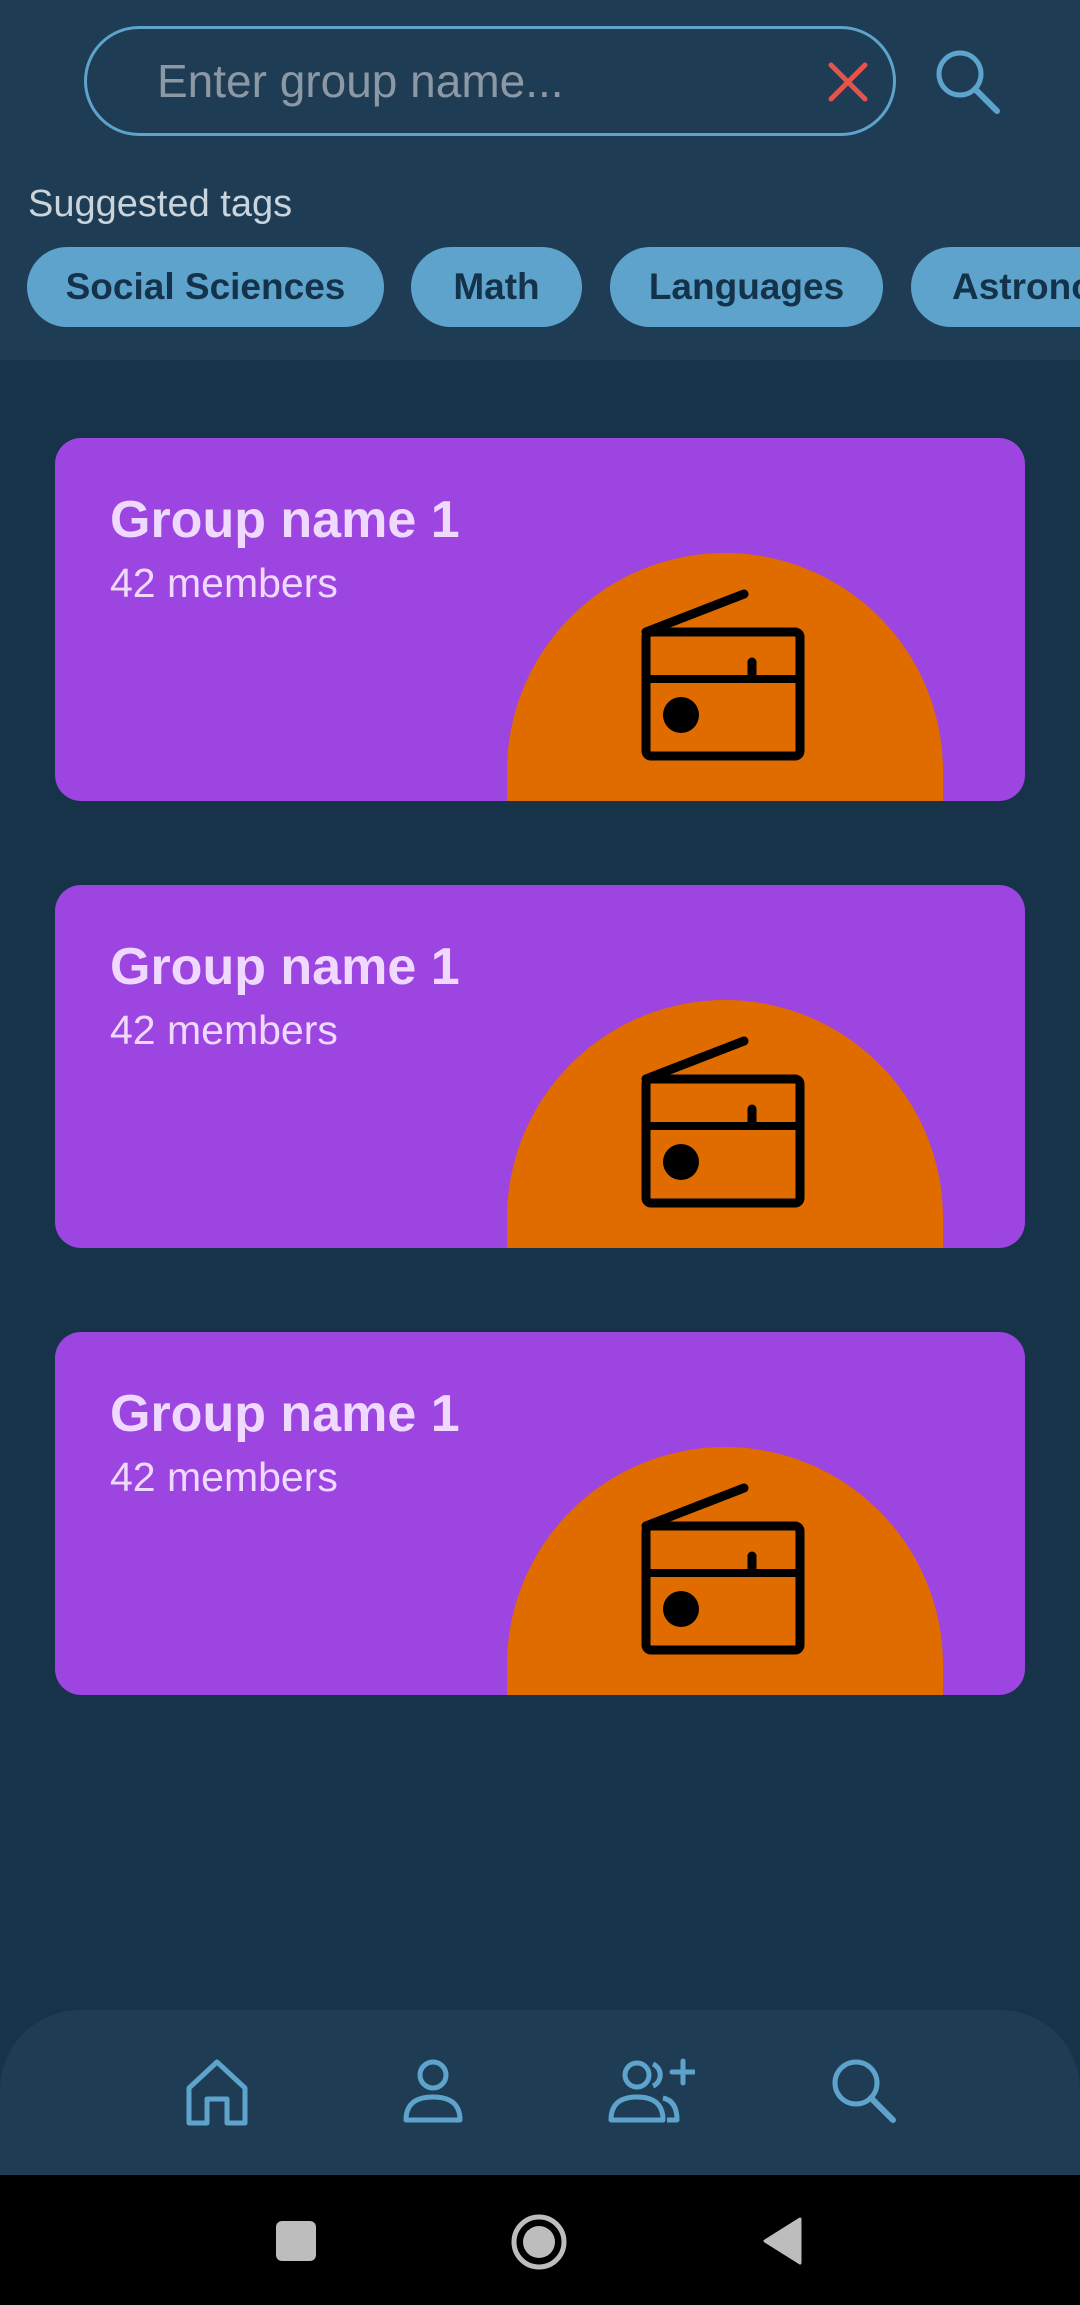  I want to click on search-box, so click(490, 81).